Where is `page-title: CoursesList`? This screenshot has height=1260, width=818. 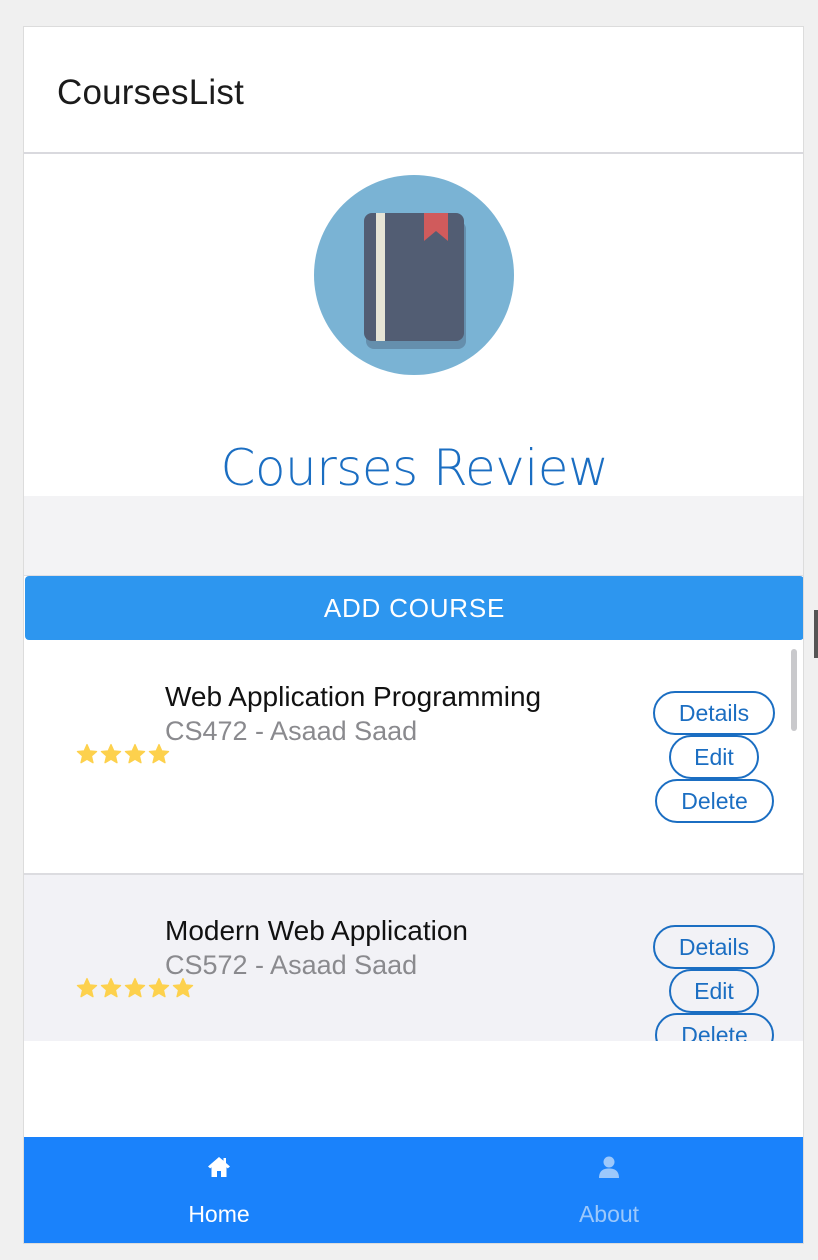 page-title: CoursesList is located at coordinates (150, 92).